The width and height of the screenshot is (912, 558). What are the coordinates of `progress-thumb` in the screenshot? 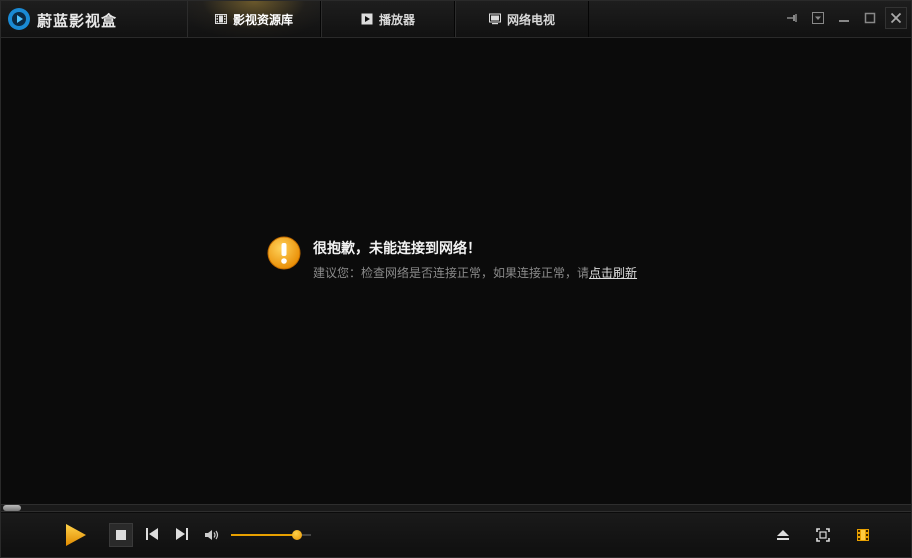 It's located at (12, 508).